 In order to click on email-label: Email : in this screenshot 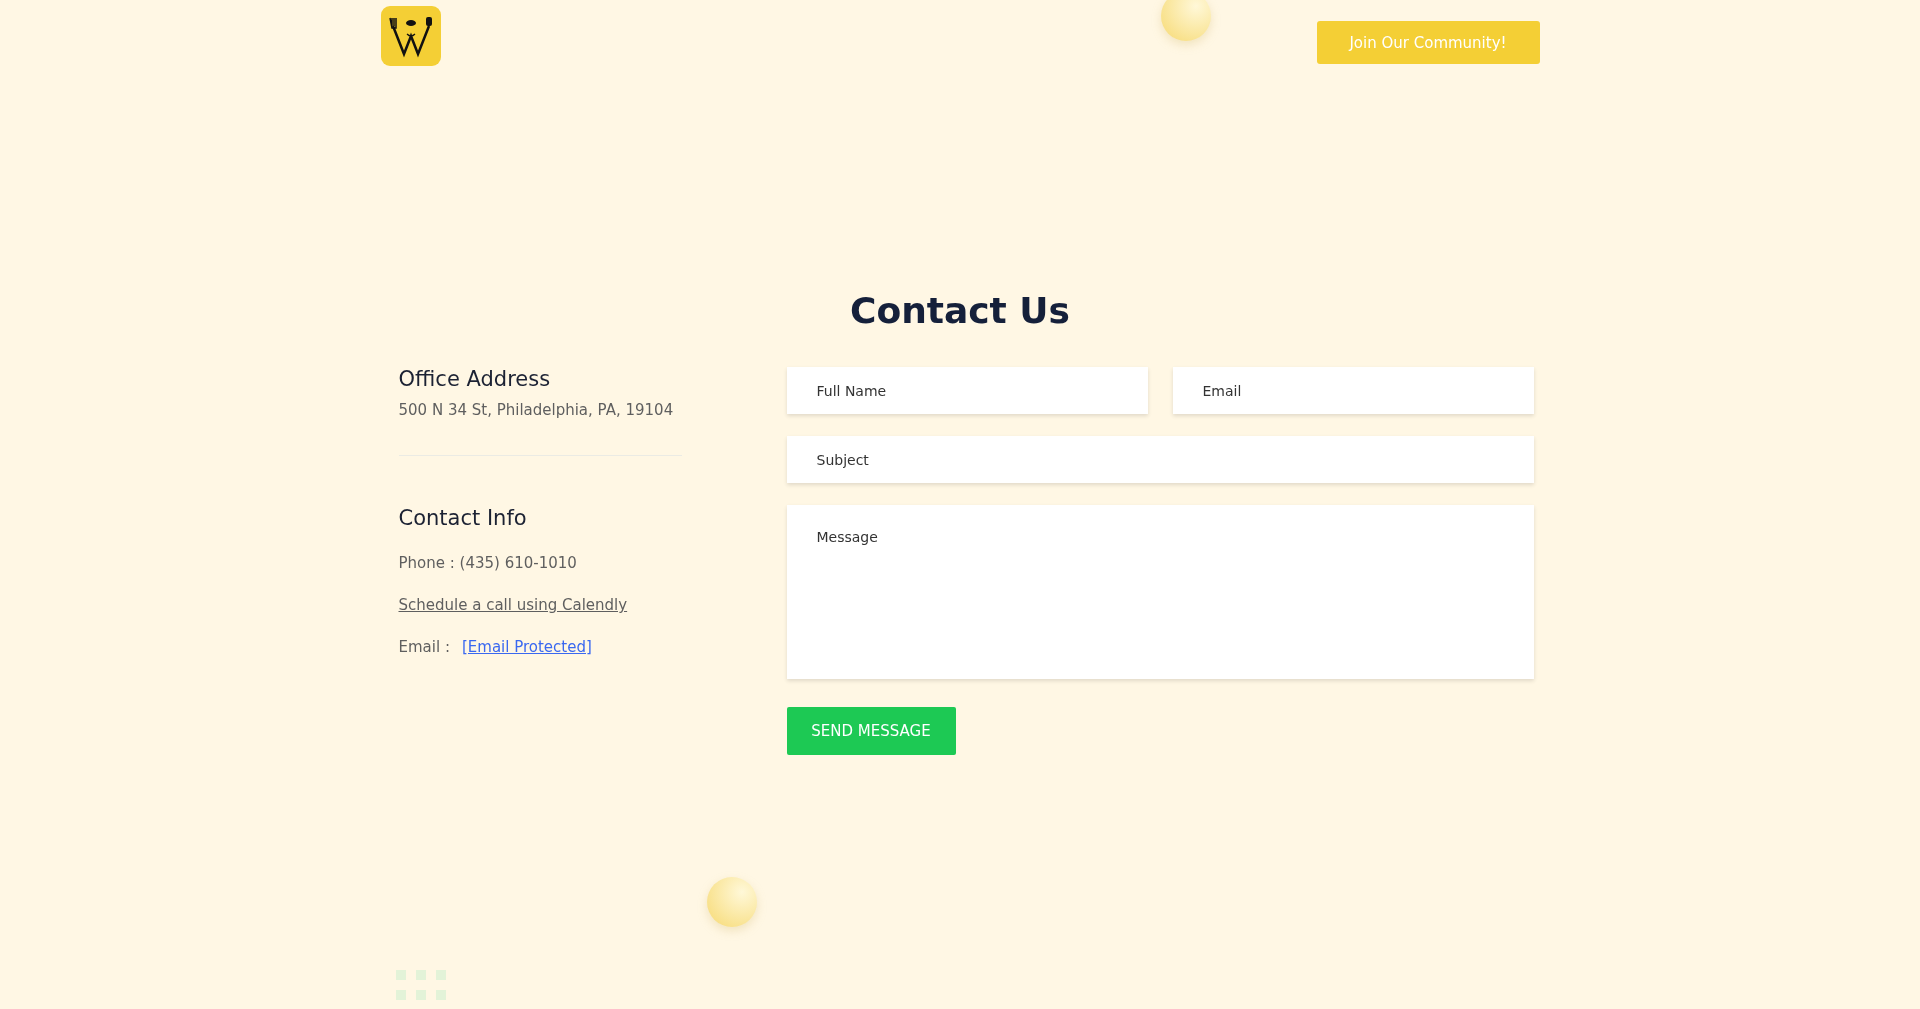, I will do `click(424, 647)`.